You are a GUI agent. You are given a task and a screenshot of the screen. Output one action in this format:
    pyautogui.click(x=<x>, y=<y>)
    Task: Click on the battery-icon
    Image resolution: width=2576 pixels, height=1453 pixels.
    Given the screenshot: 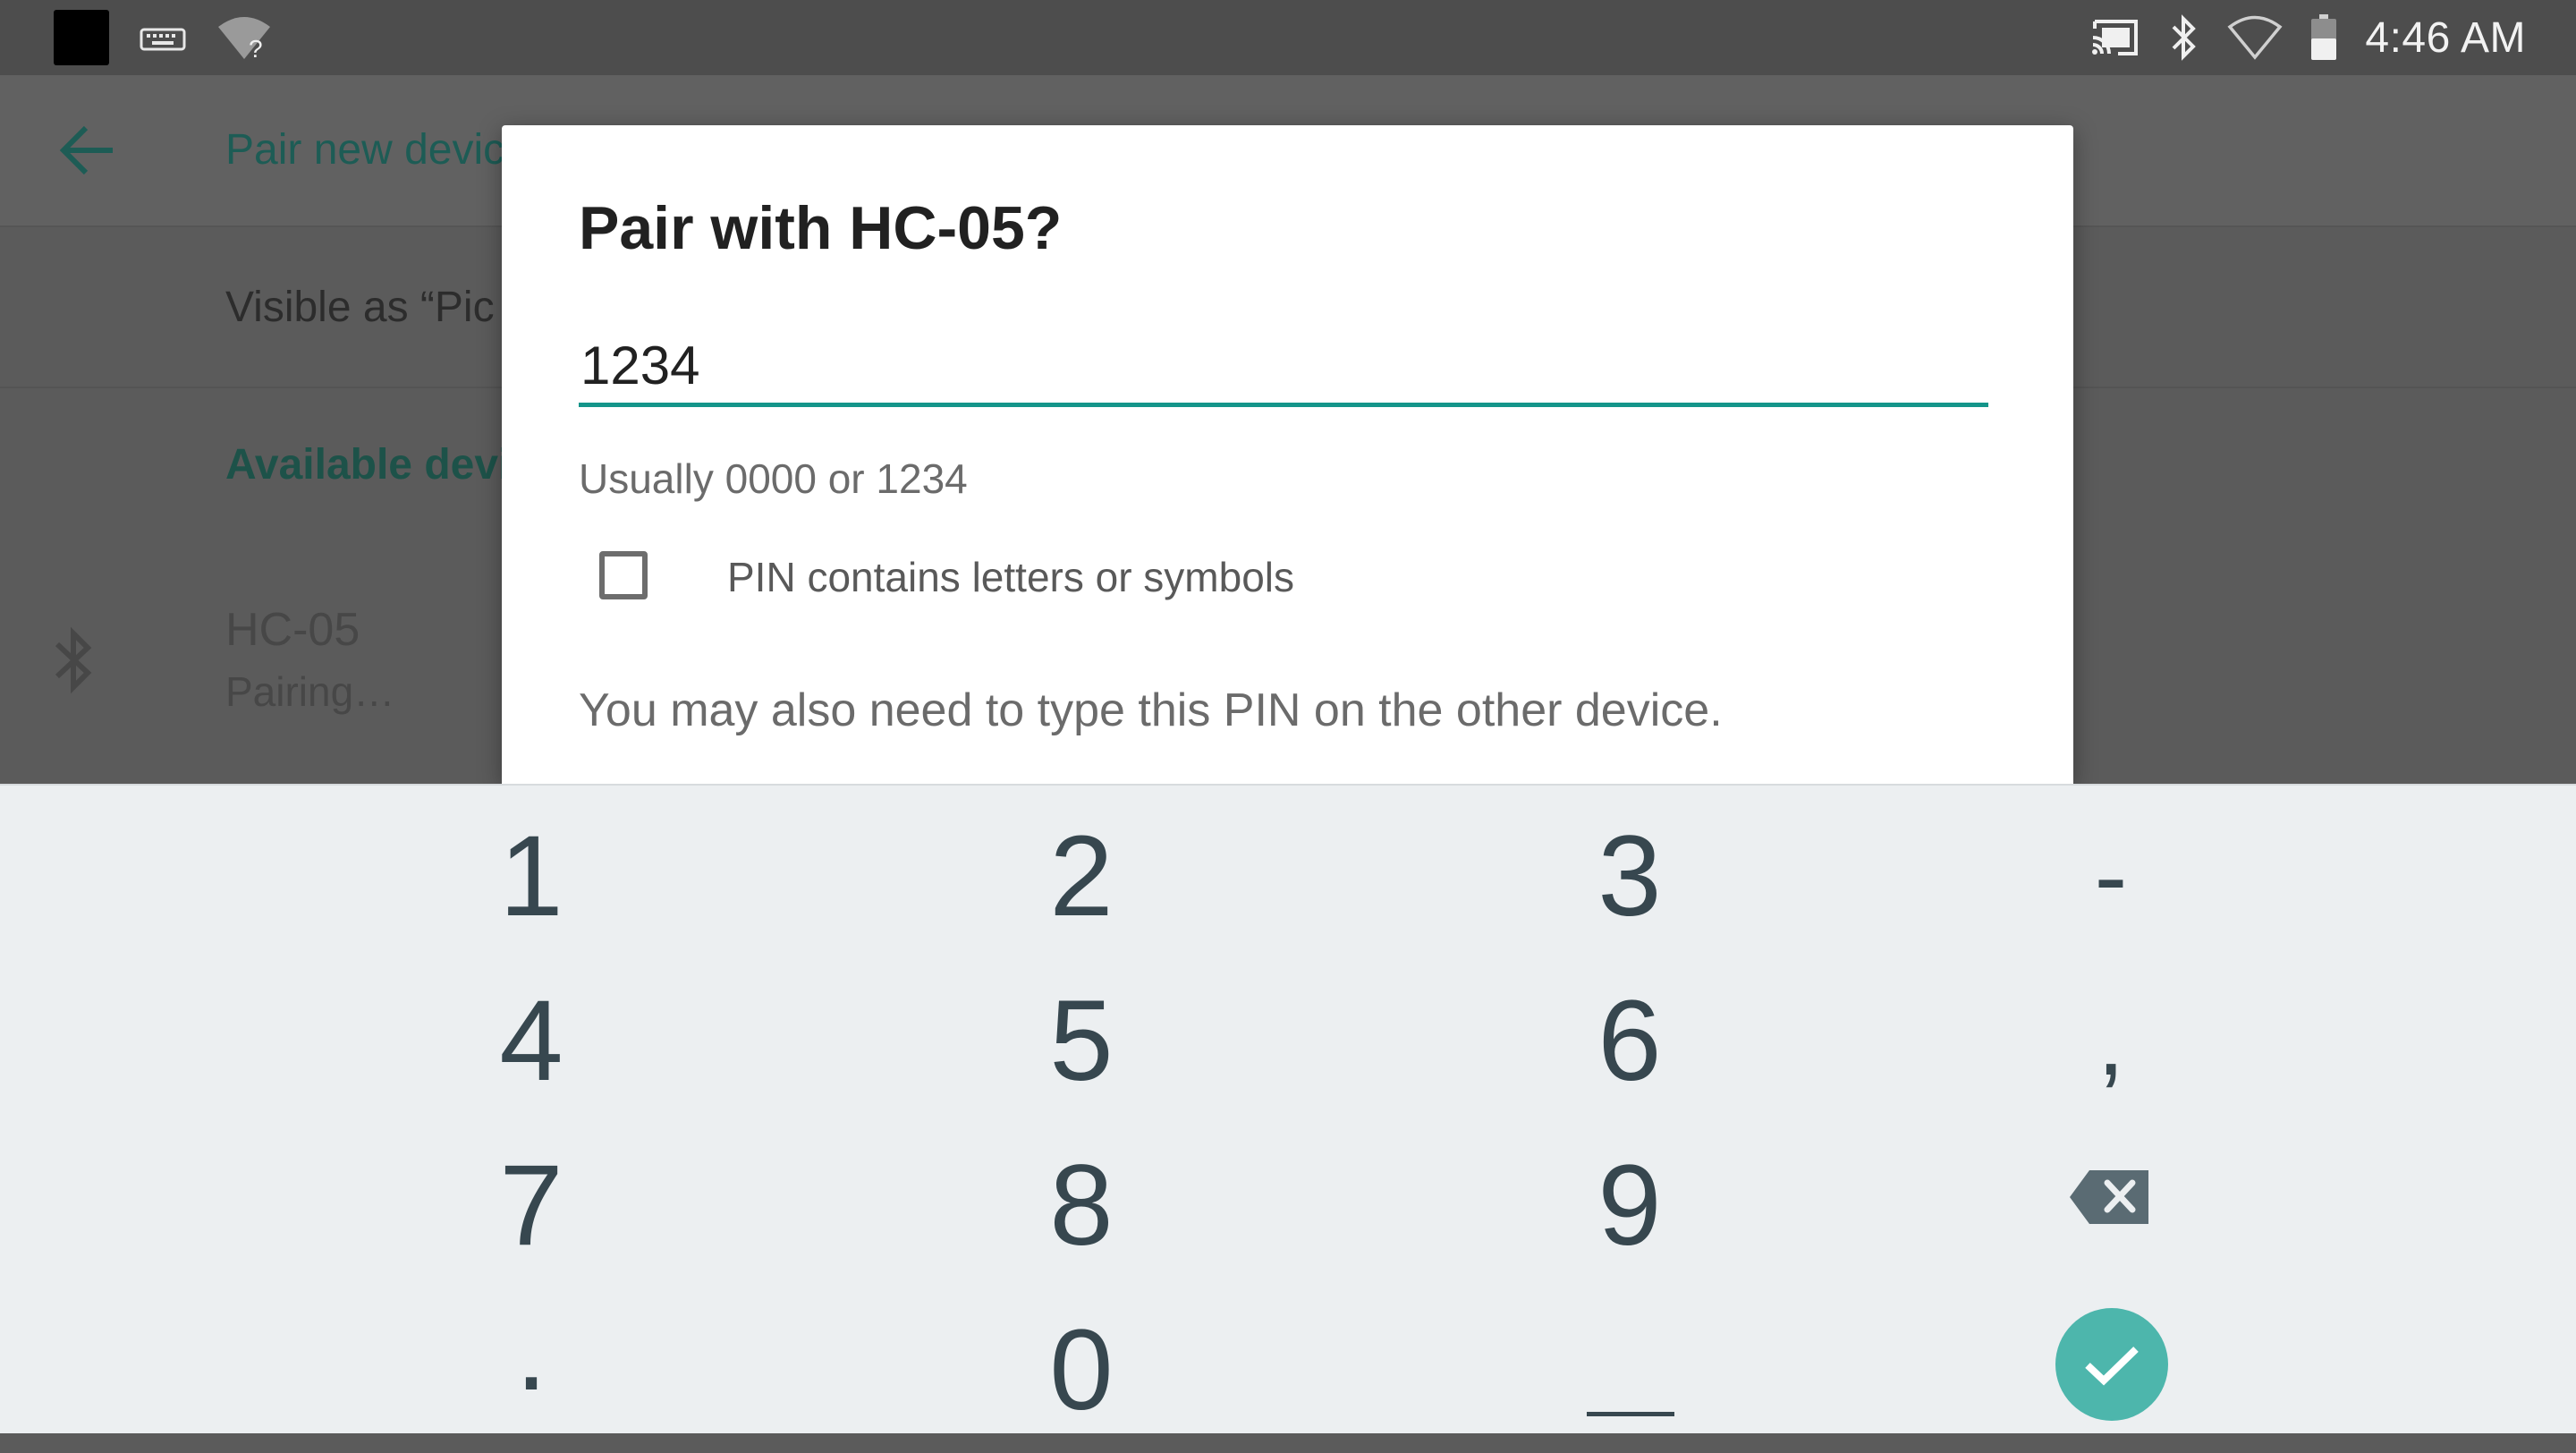 What is the action you would take?
    pyautogui.click(x=2324, y=37)
    